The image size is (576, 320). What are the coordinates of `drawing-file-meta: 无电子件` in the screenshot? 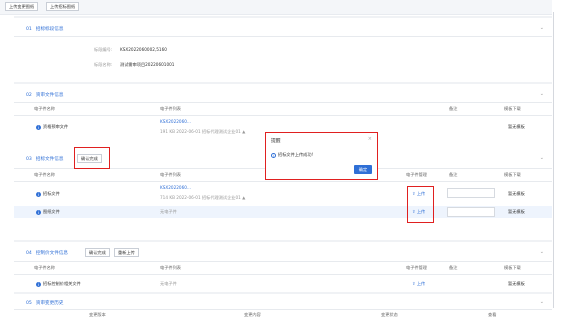 It's located at (168, 211).